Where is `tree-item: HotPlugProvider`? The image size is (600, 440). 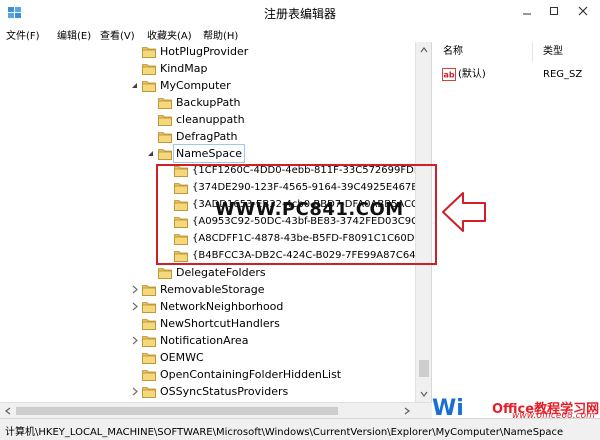
tree-item: HotPlugProvider is located at coordinates (280, 51).